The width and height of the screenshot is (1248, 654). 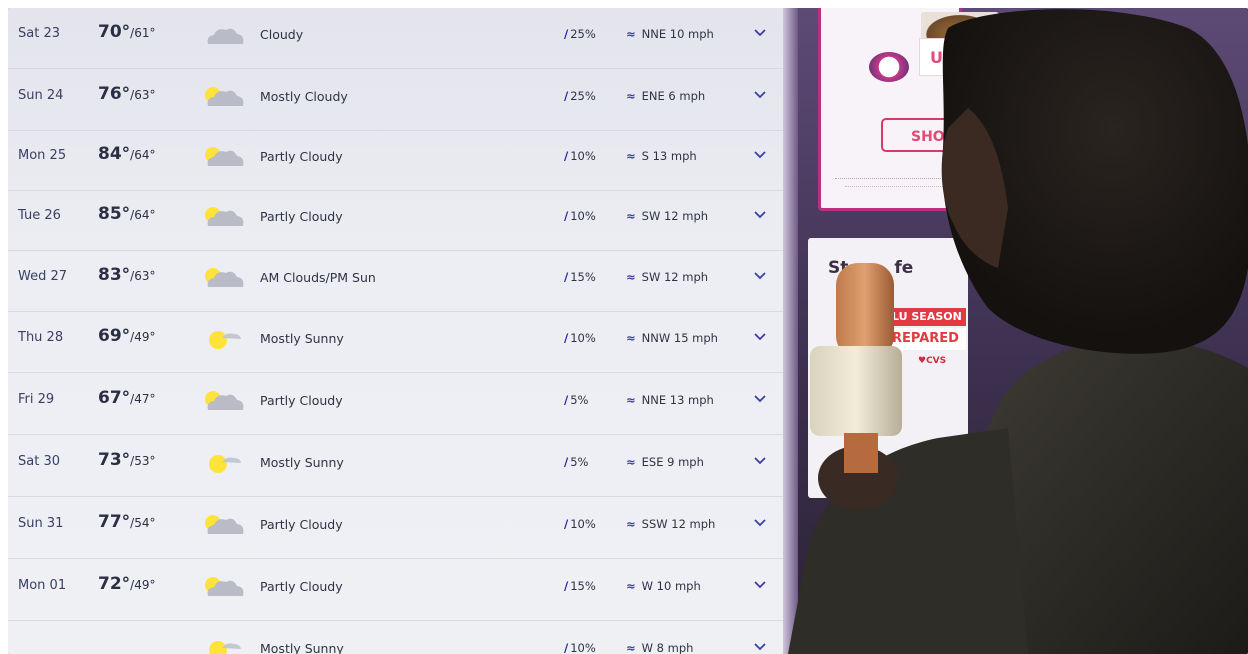 I want to click on precip-chance: /5%, so click(x=576, y=400).